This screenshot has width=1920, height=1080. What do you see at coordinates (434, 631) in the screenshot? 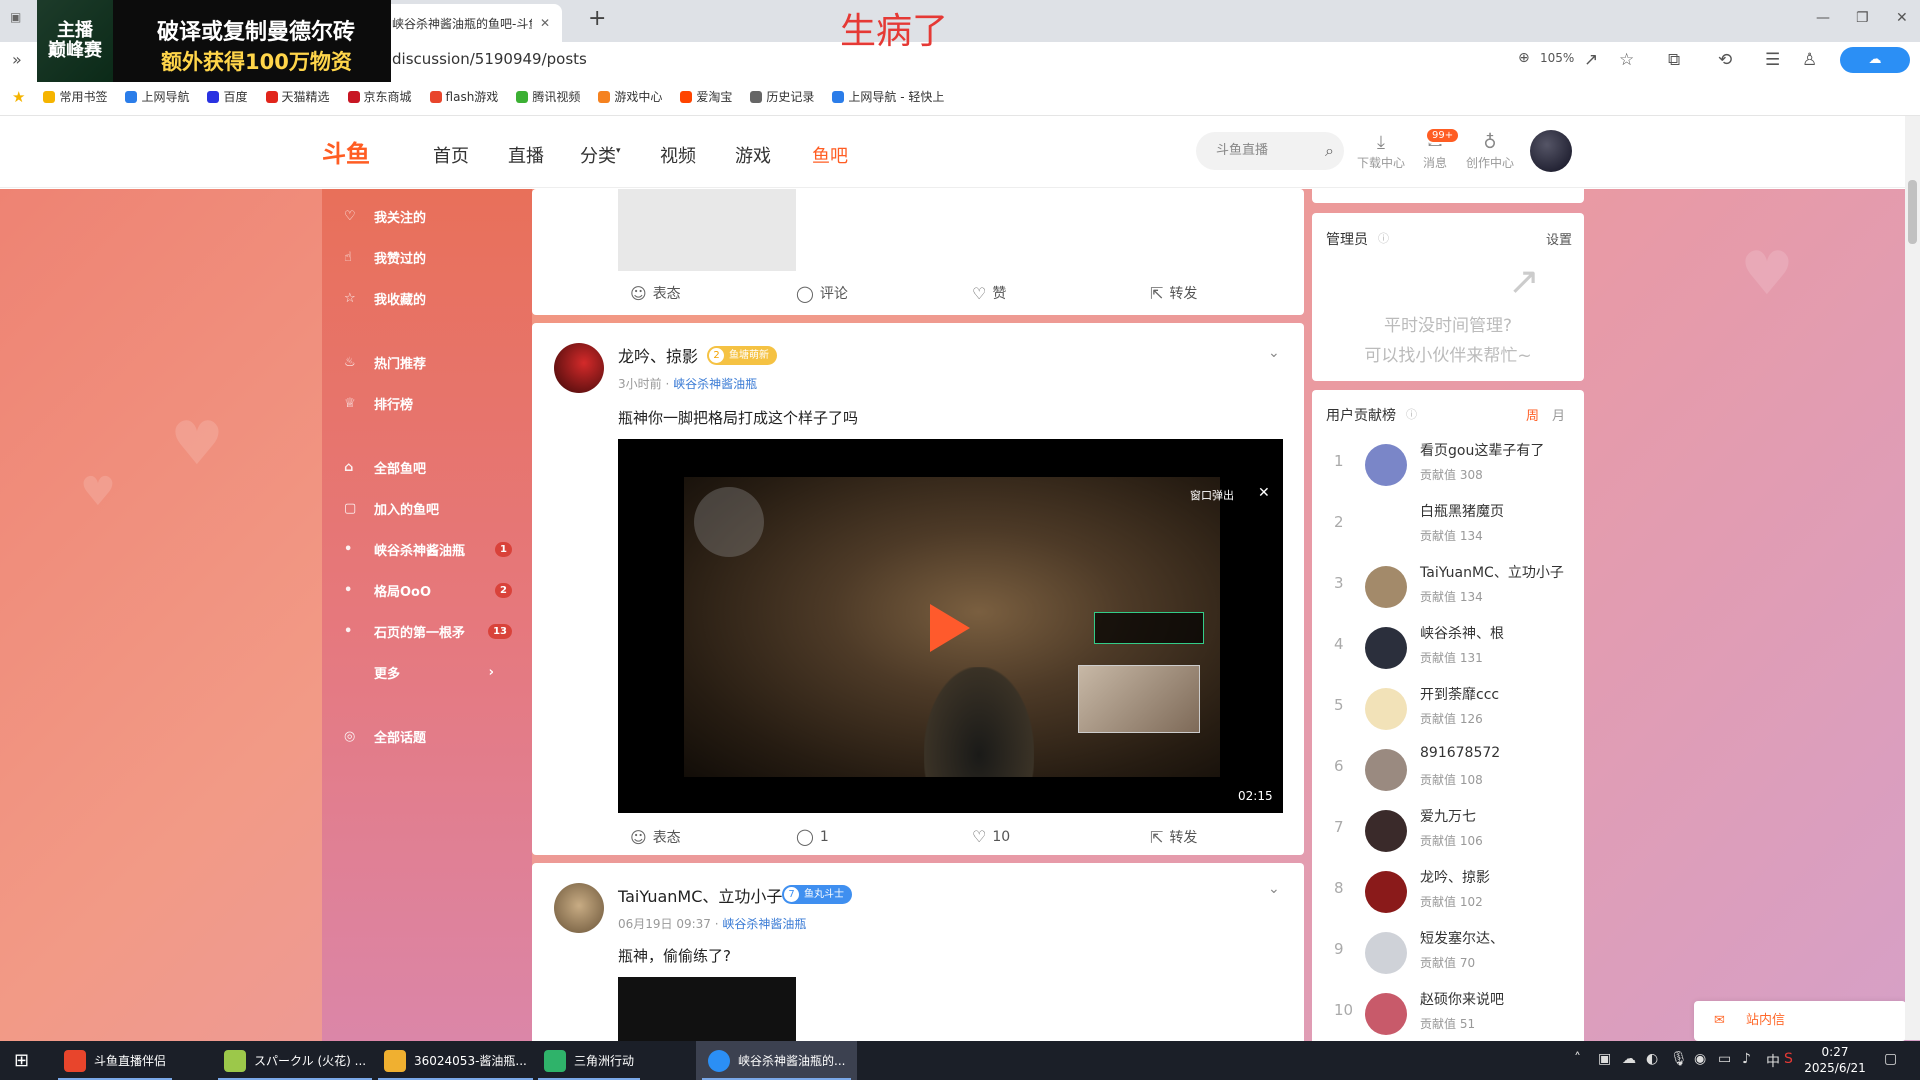
I see `sidebar-item-group: • 石页的第一根矛 13` at bounding box center [434, 631].